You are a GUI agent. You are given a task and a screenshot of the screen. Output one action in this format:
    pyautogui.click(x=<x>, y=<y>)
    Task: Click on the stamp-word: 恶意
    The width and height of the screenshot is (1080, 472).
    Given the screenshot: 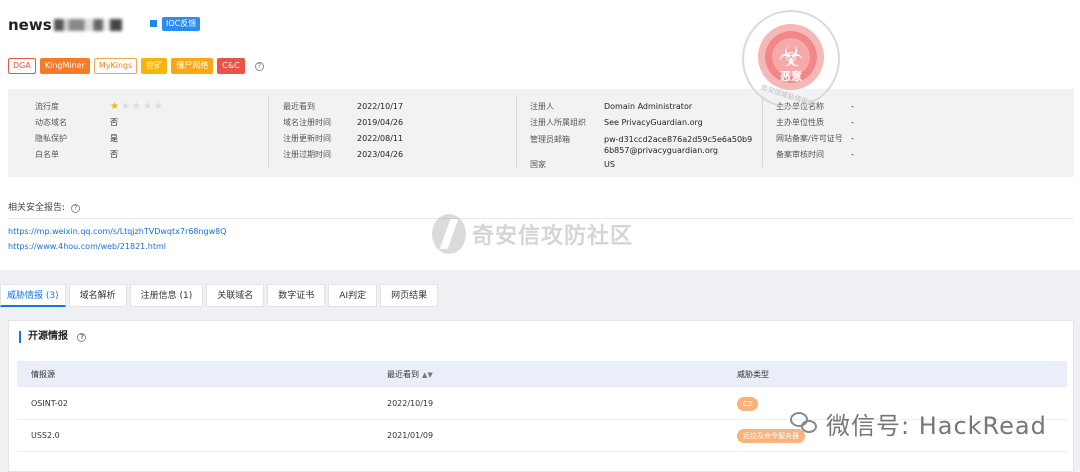 What is the action you would take?
    pyautogui.click(x=791, y=76)
    